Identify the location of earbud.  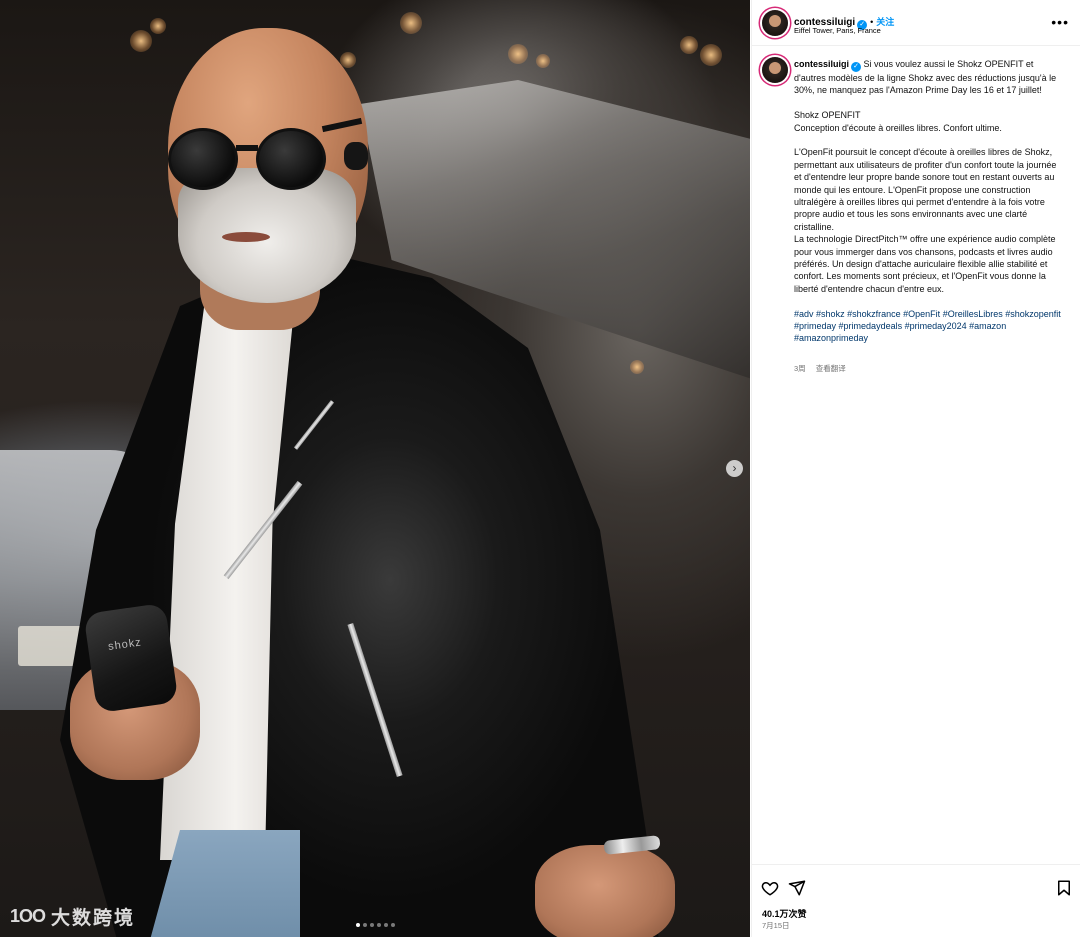
(356, 156).